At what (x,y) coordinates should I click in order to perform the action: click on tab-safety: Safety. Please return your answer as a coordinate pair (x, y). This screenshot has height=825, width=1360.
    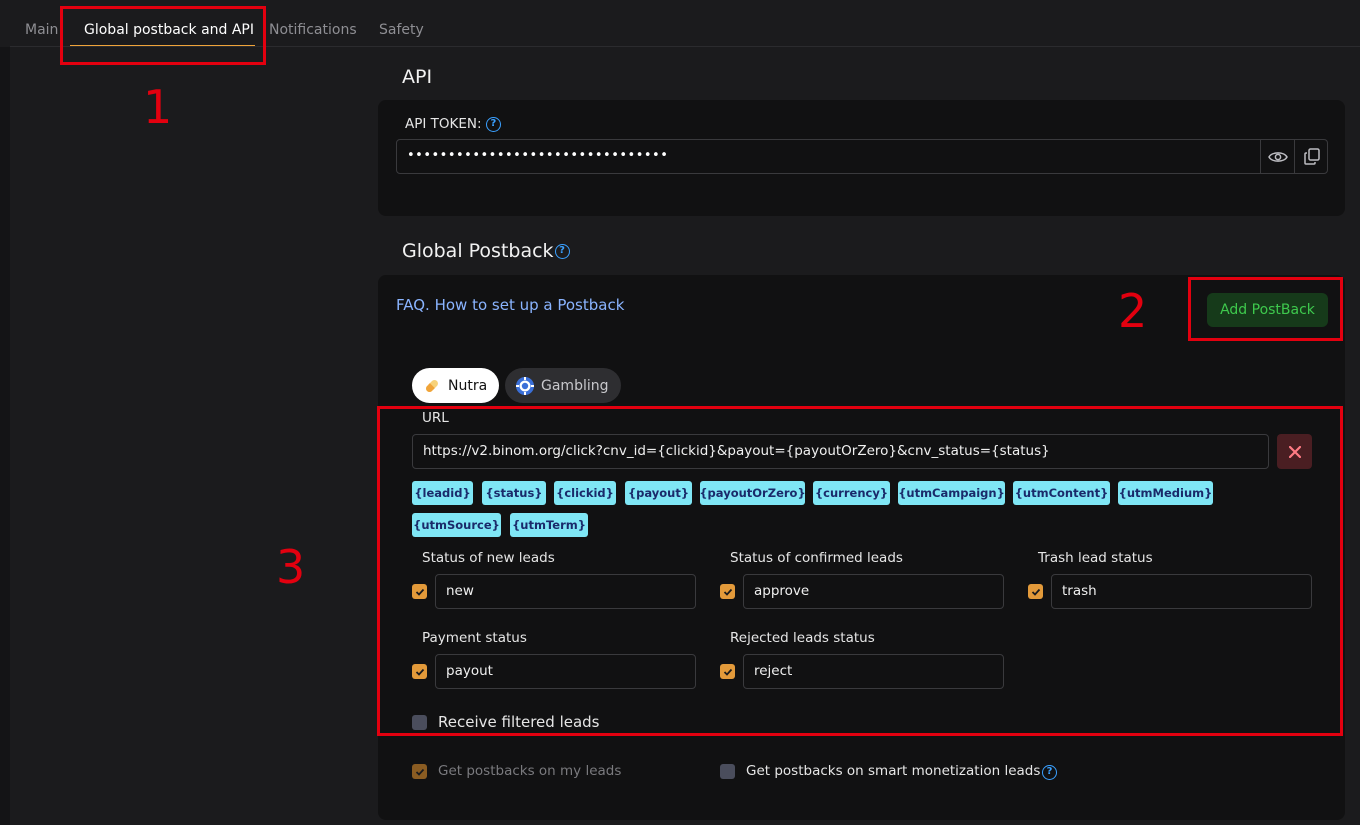
    Looking at the image, I should click on (401, 30).